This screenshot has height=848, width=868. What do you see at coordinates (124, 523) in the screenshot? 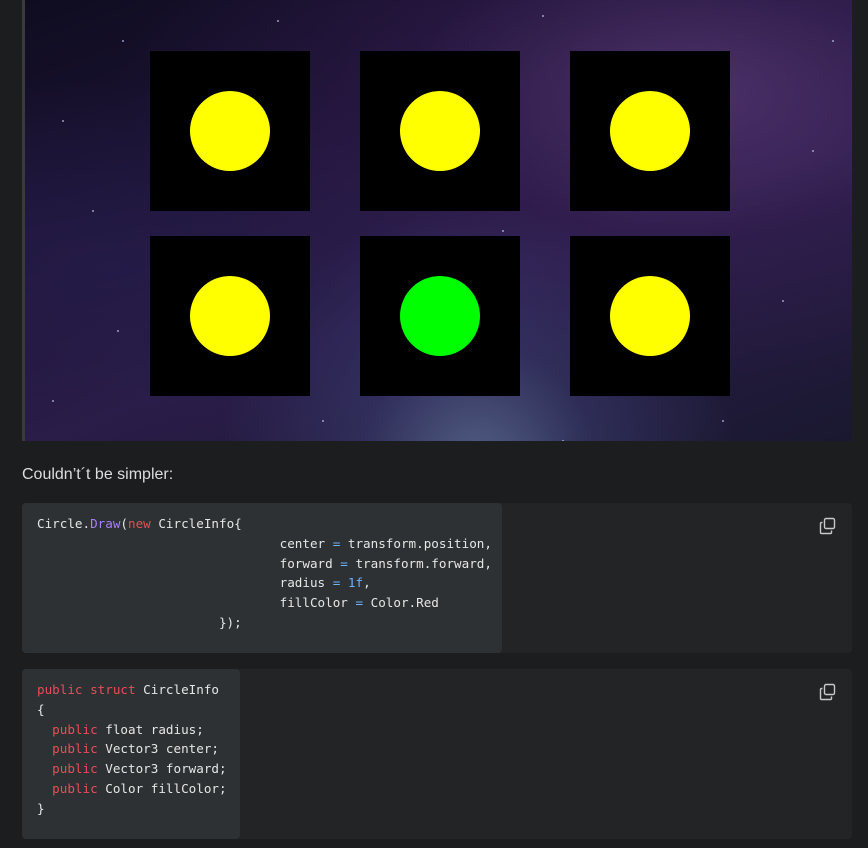
I see `code-token: (` at bounding box center [124, 523].